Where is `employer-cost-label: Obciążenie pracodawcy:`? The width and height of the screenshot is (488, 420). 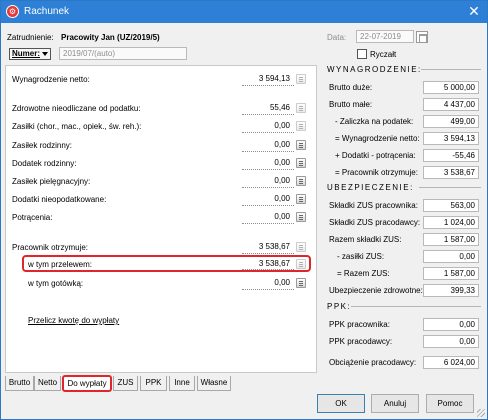 employer-cost-label: Obciążenie pracodawcy: is located at coordinates (373, 362).